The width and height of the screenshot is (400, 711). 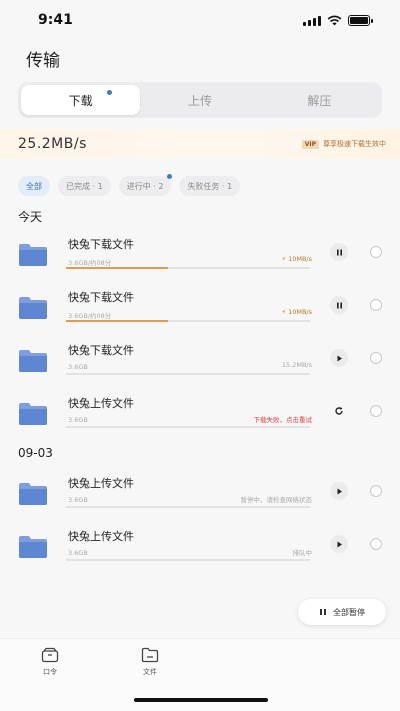 I want to click on vip-badge: VIP, so click(x=310, y=144).